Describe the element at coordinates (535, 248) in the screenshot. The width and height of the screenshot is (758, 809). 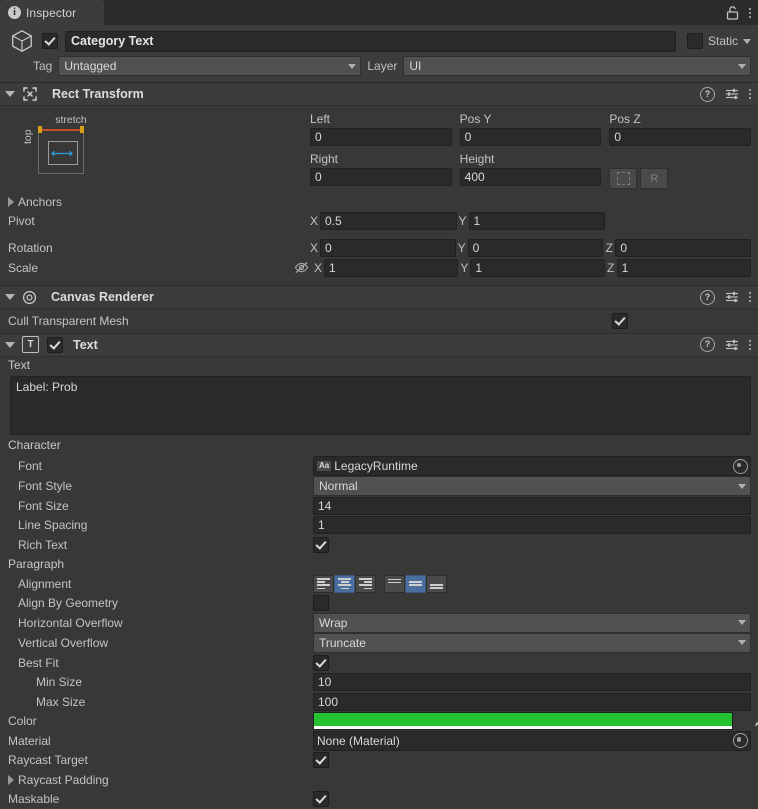
I see `rotation-y-input: 0` at that location.